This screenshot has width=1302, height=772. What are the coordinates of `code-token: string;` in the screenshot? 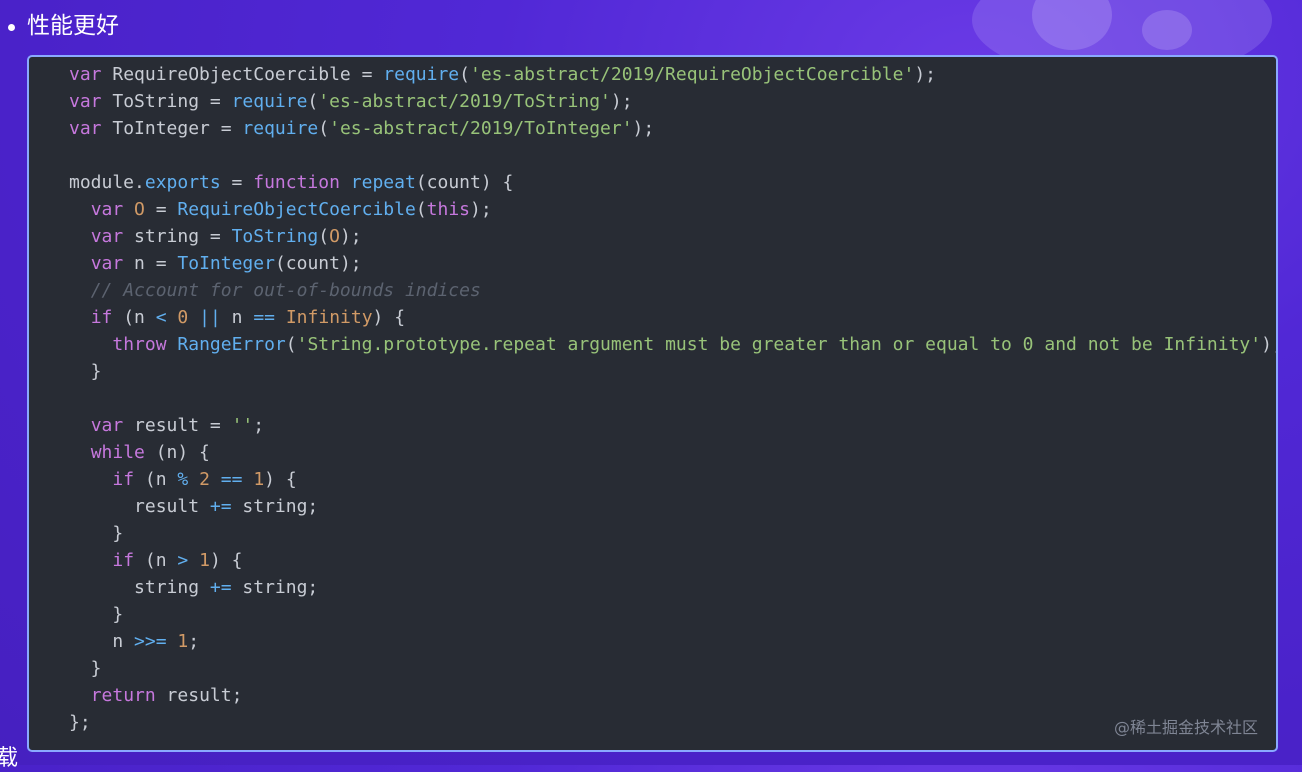 It's located at (275, 587).